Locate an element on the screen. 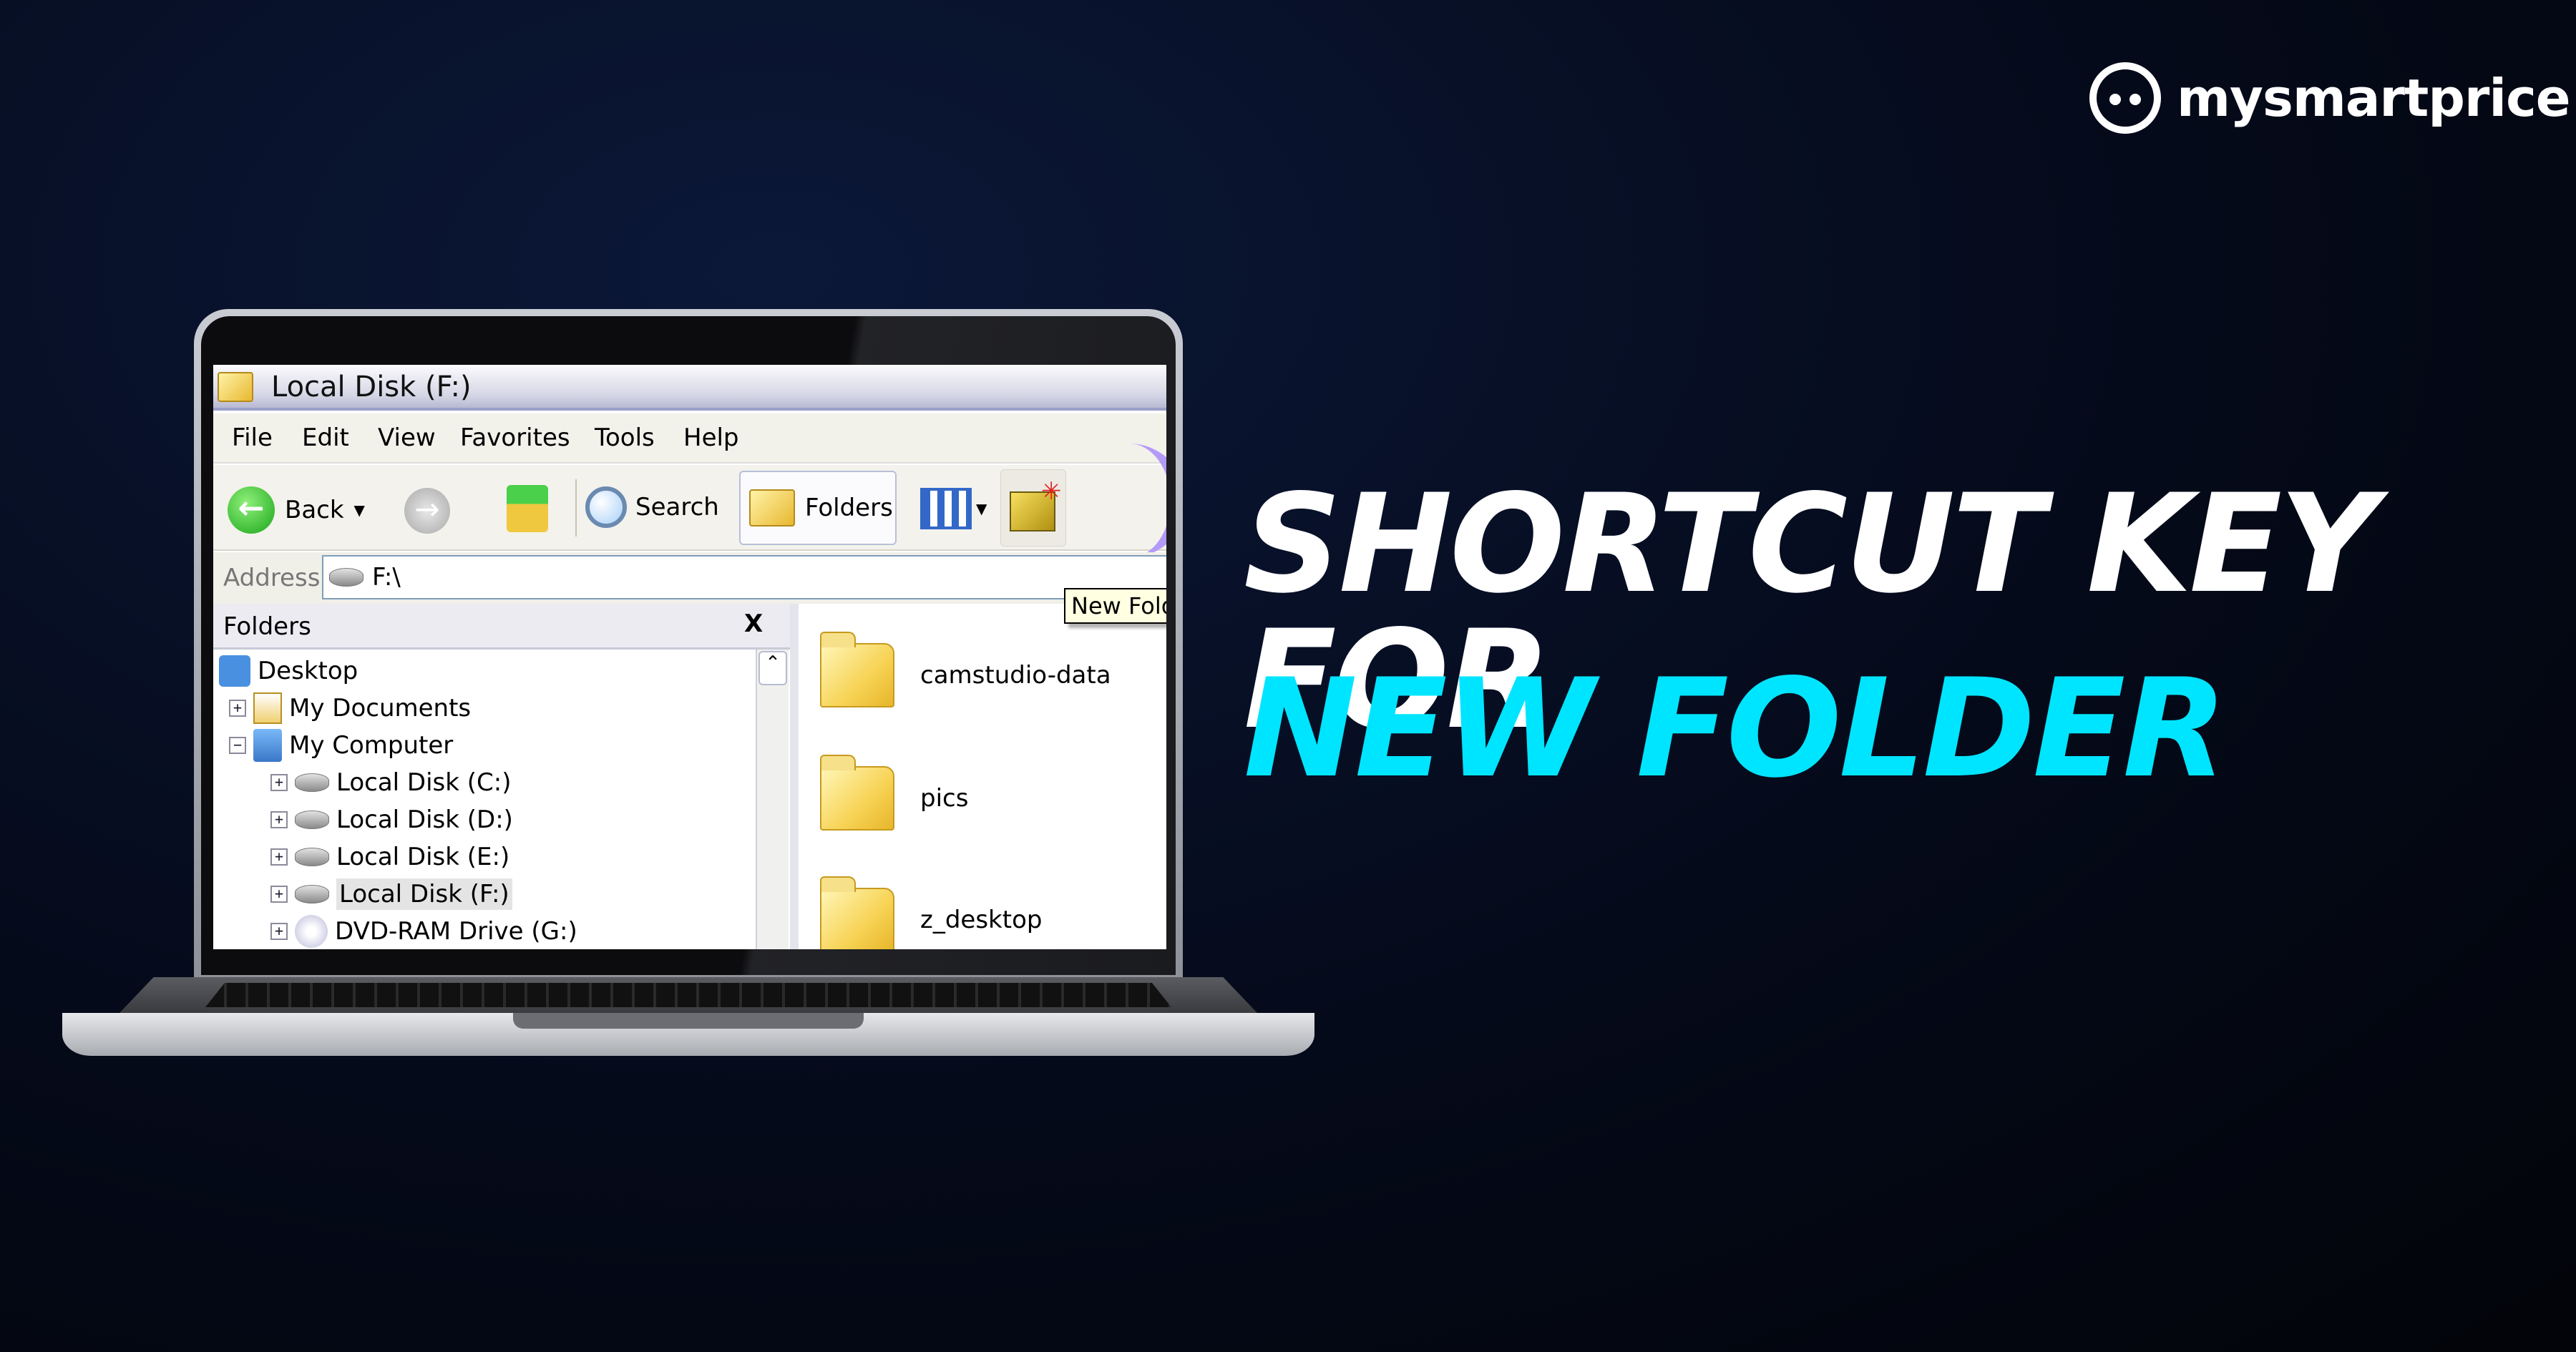 This screenshot has height=1352, width=2576. tree-item-disk-c: + Local Disk (C:) is located at coordinates (391, 783).